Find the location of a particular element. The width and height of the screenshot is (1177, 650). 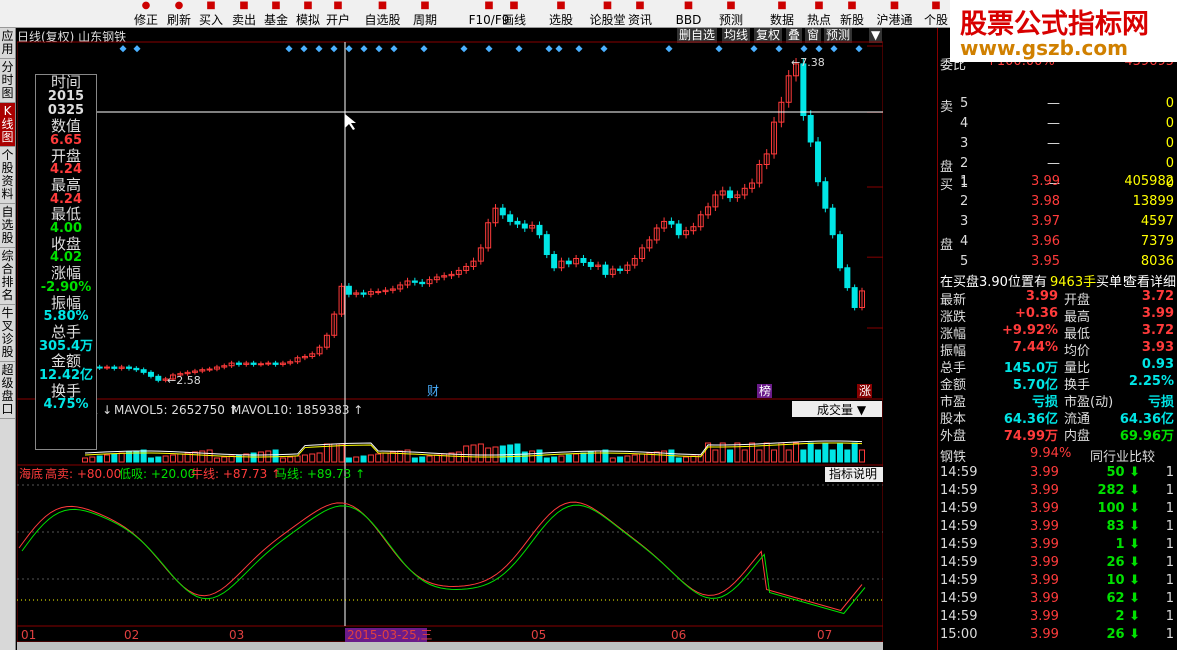

sidebar-item-0: 应用 is located at coordinates (7, 43).